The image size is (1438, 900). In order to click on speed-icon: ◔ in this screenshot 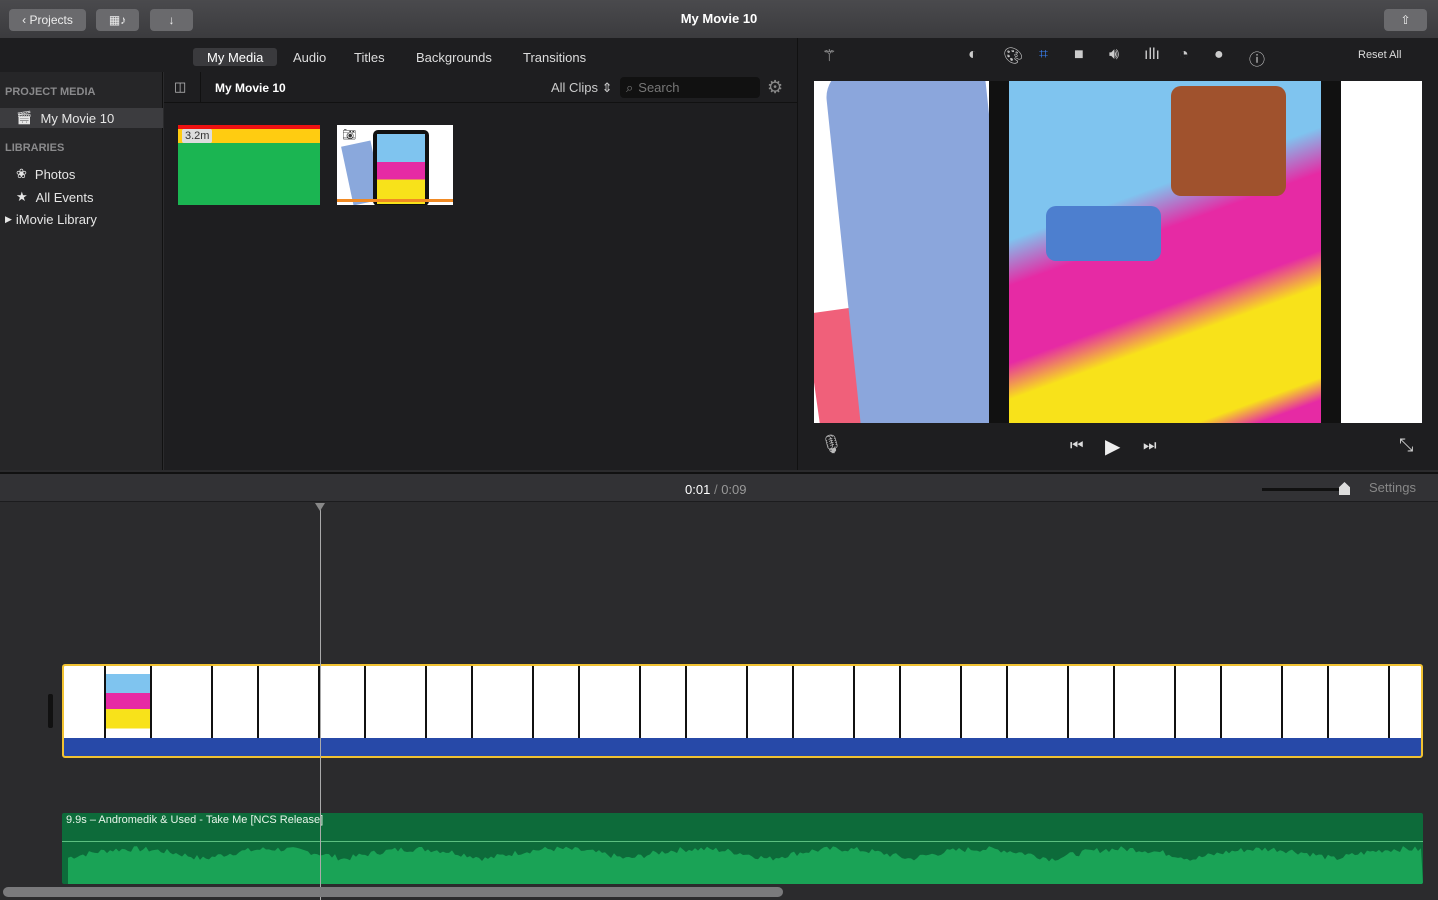, I will do `click(1184, 55)`.